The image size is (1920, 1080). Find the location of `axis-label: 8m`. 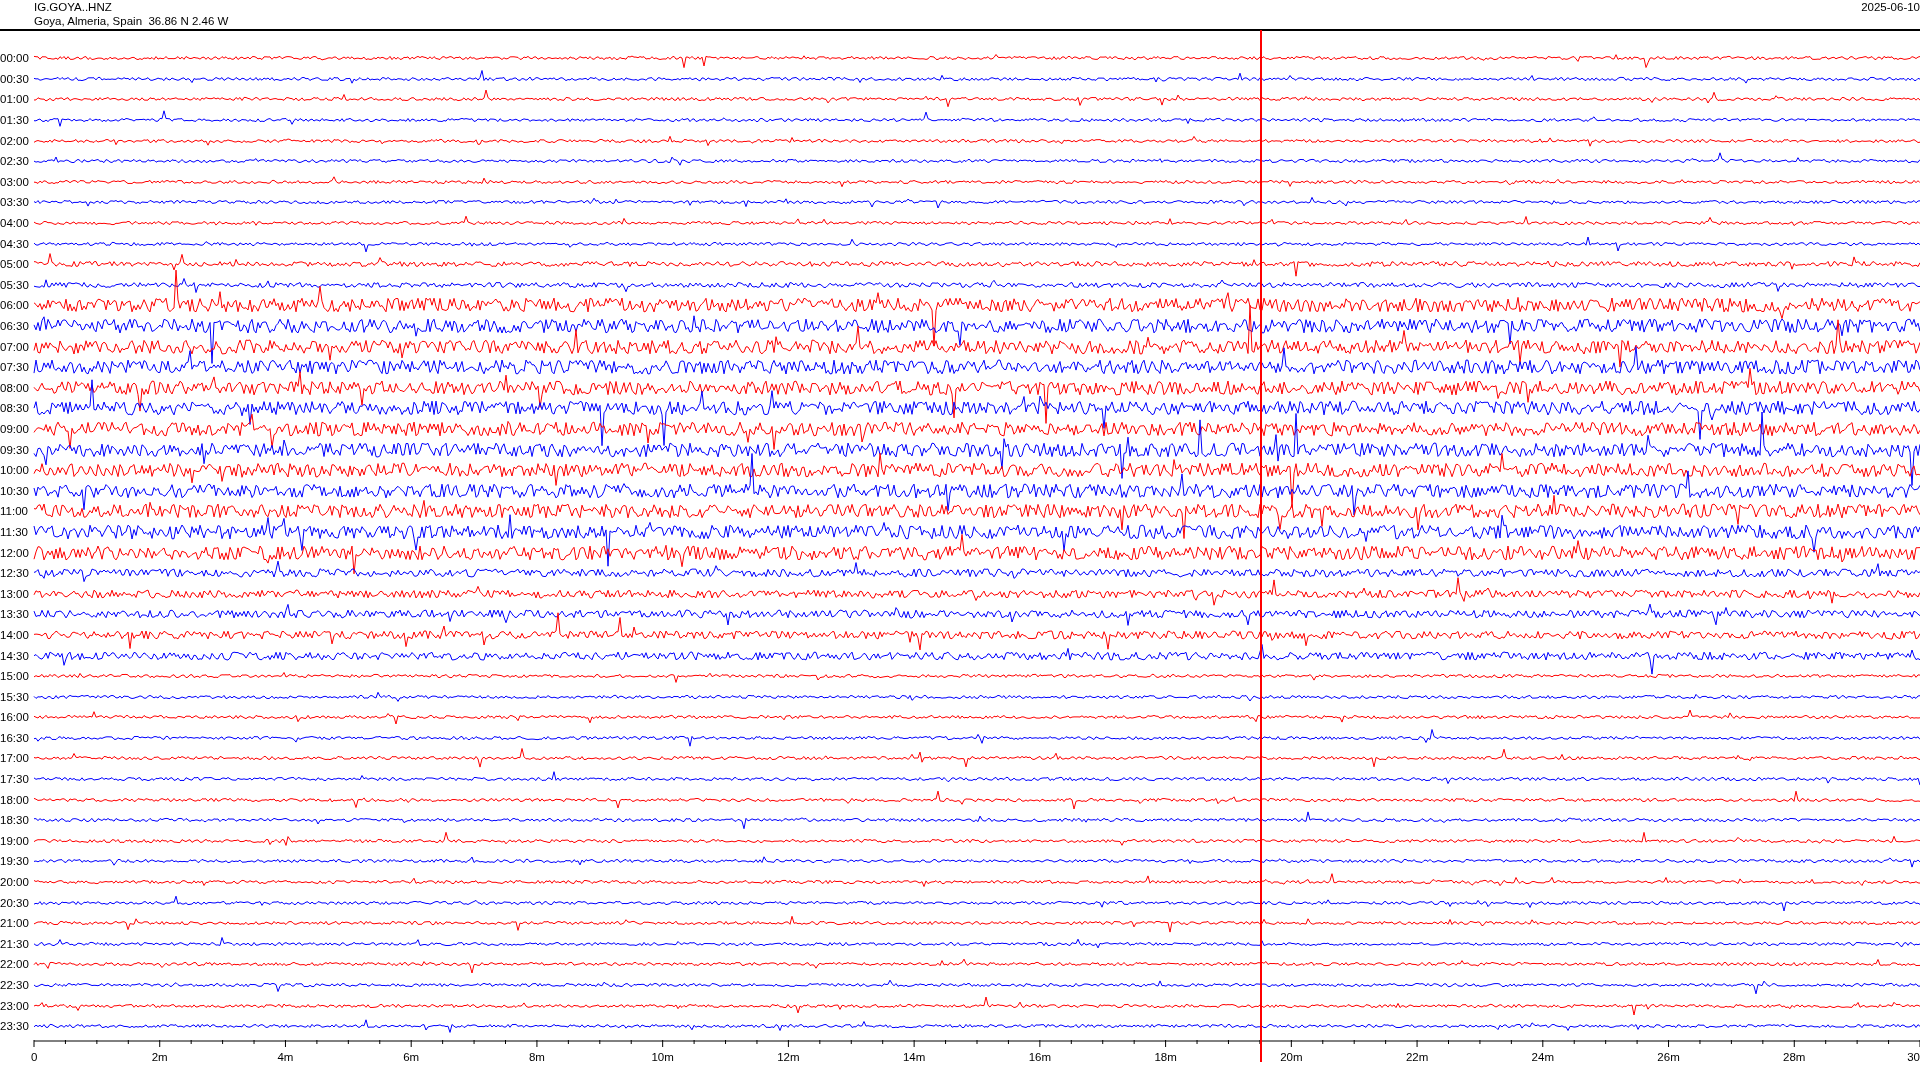

axis-label: 8m is located at coordinates (536, 1056).